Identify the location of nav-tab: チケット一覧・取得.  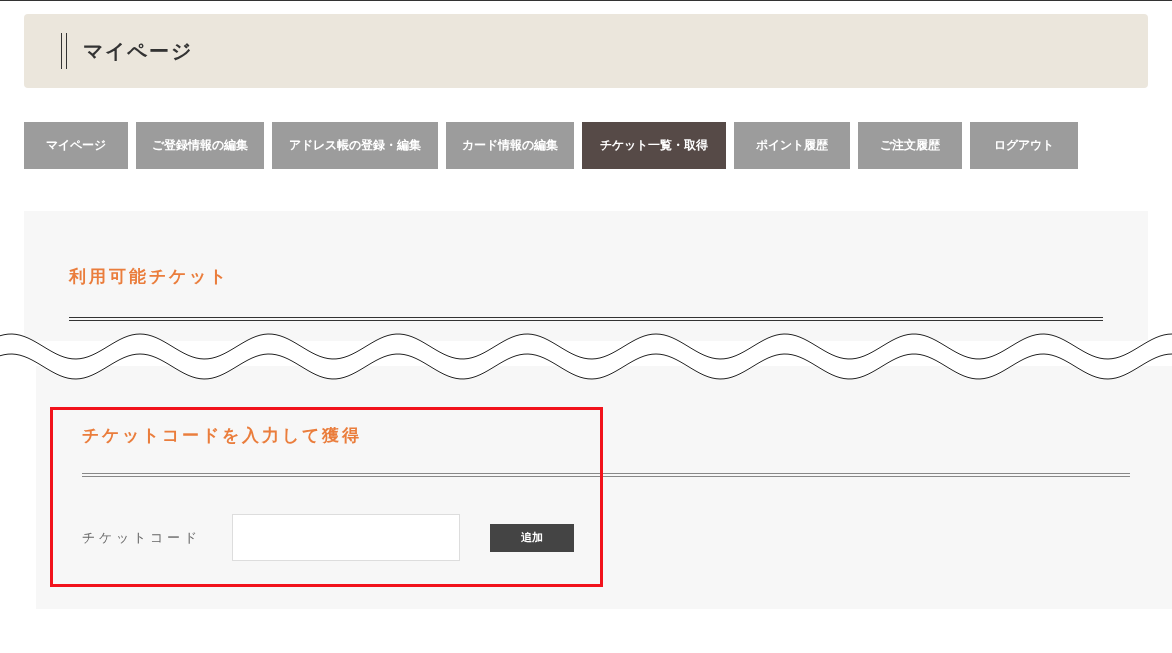
(654, 145).